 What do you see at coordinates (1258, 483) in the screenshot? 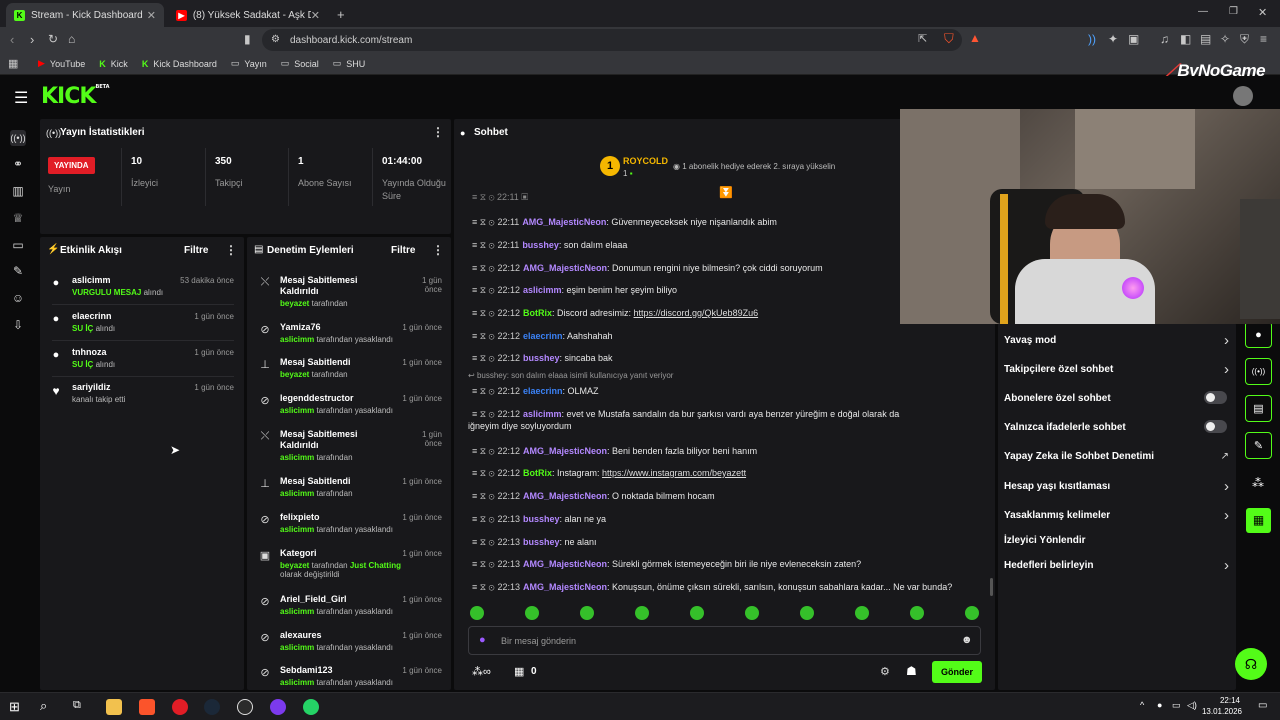
I see `community-icon: ⁂` at bounding box center [1258, 483].